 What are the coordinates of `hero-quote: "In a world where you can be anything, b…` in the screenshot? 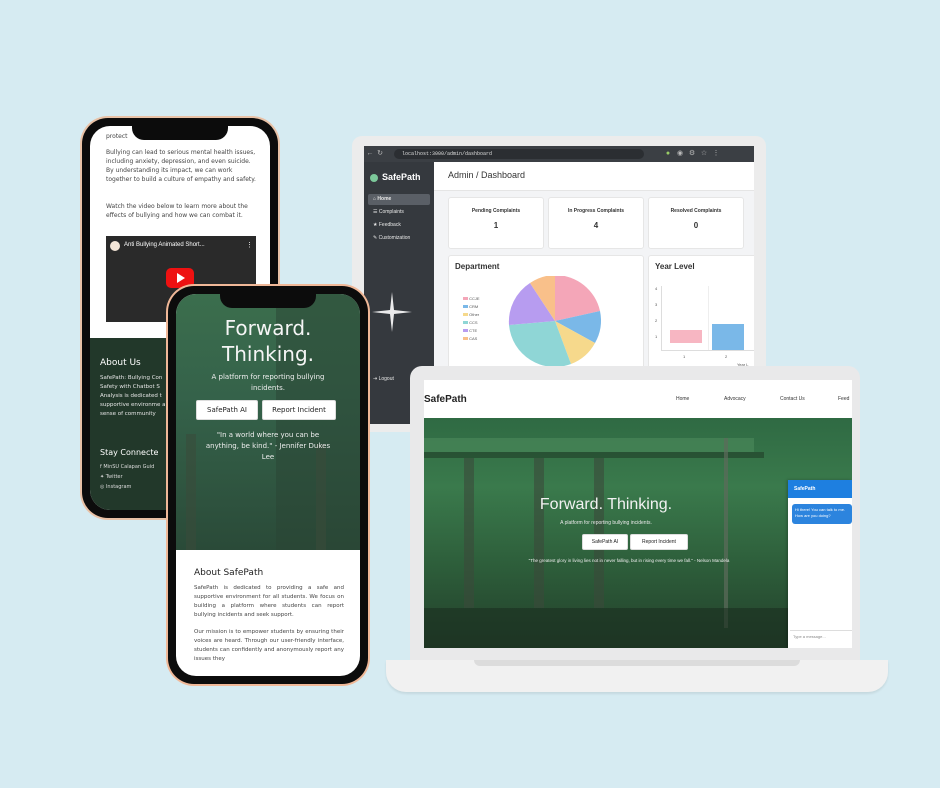 It's located at (268, 446).